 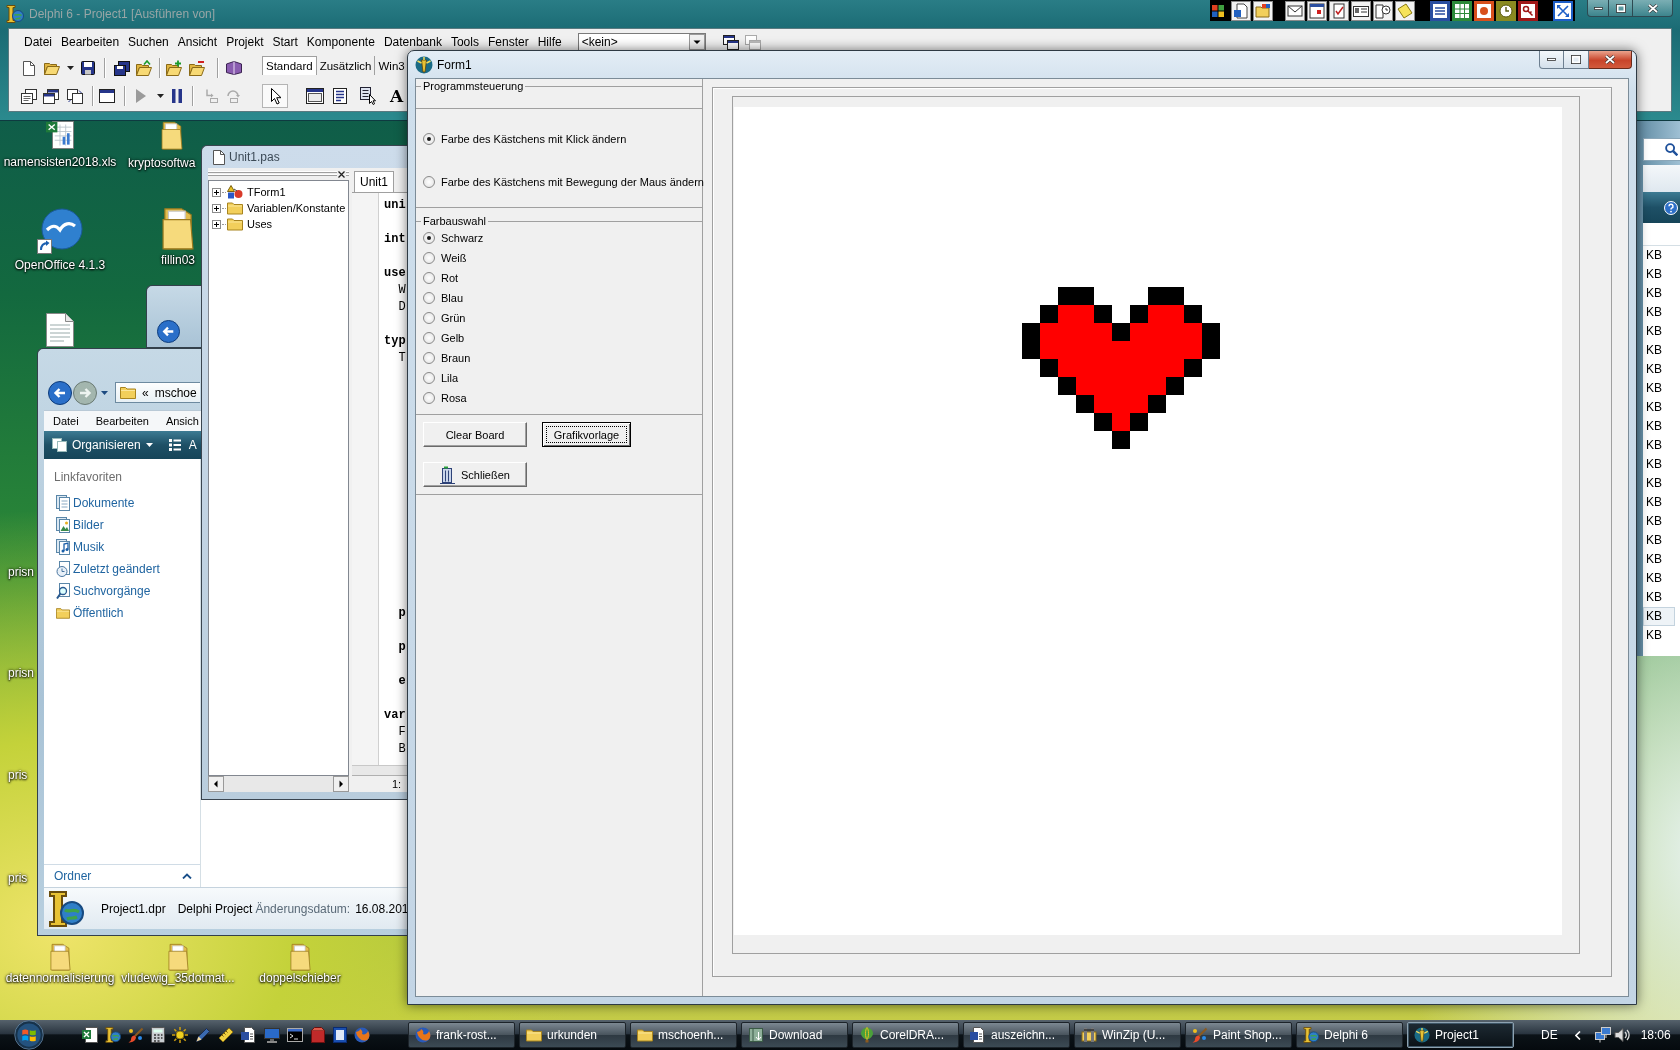 What do you see at coordinates (145, 392) in the screenshot?
I see `breadcrumb-chevron: «` at bounding box center [145, 392].